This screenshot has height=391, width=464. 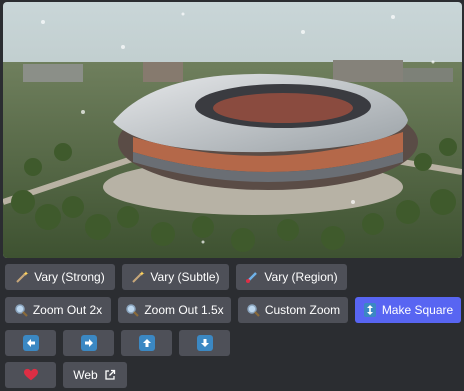 I want to click on zoom-out-2x-label: Zoom Out 2x, so click(x=67, y=310).